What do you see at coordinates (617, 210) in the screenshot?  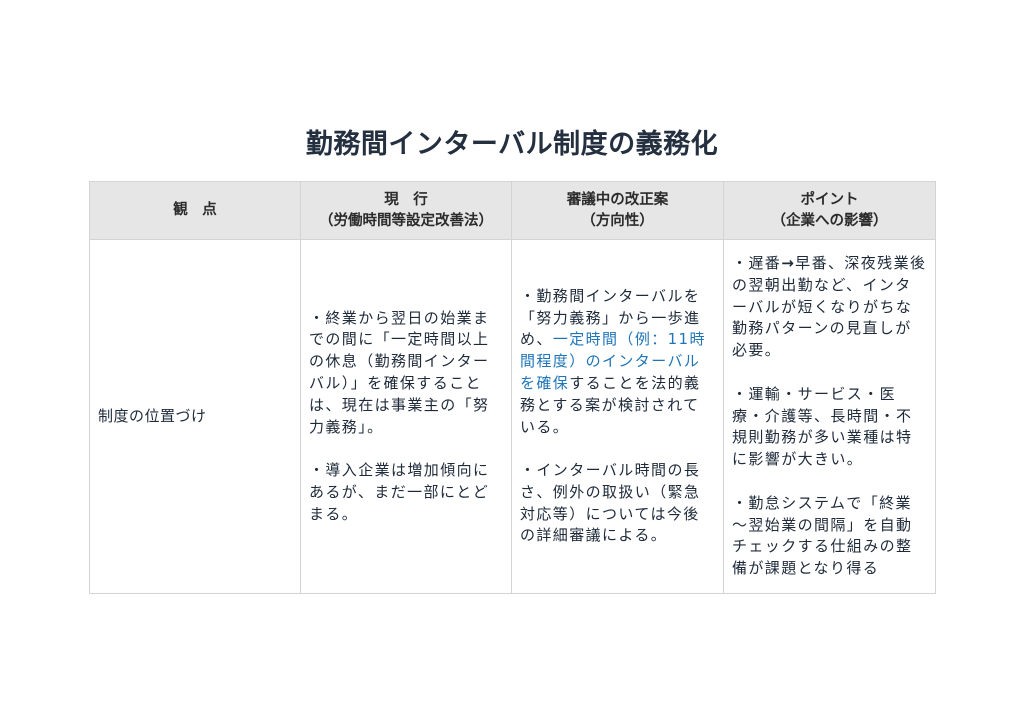 I see `header-revision: 審議中の改正案 （方向性）` at bounding box center [617, 210].